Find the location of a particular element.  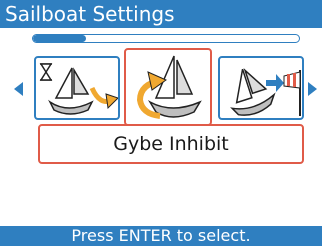

carousel-item-wind is located at coordinates (261, 88).